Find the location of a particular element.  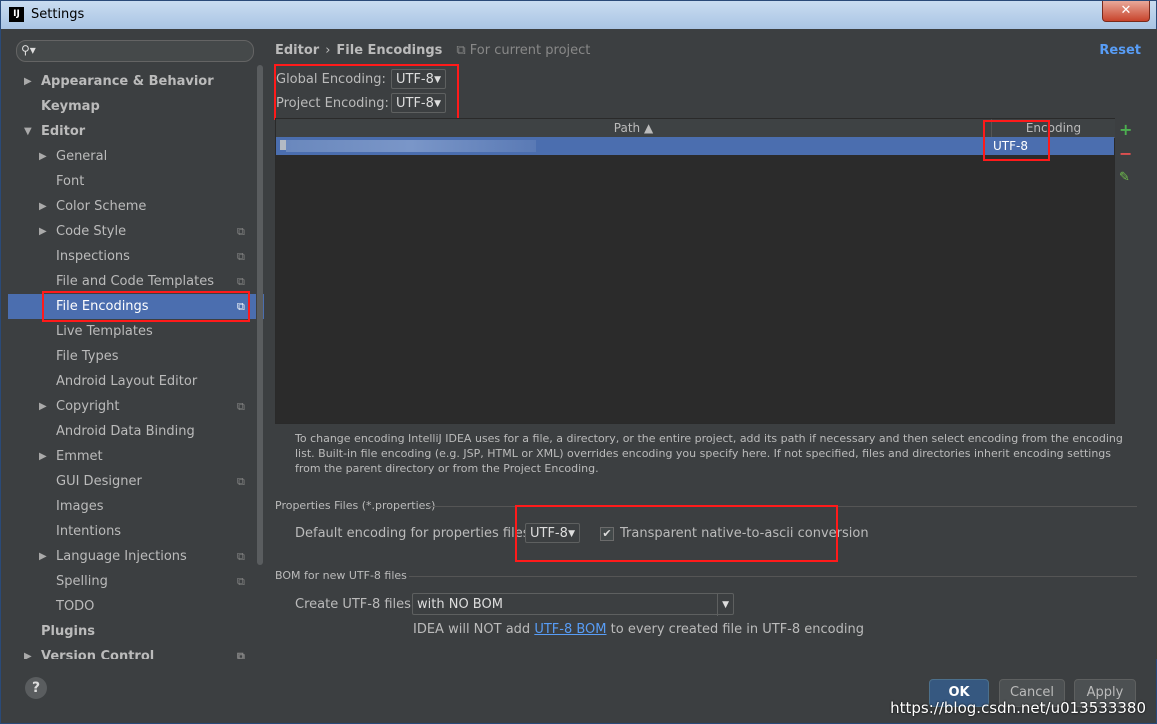

sidebar-item-android-data-binding: Android Data Binding is located at coordinates (136, 431).